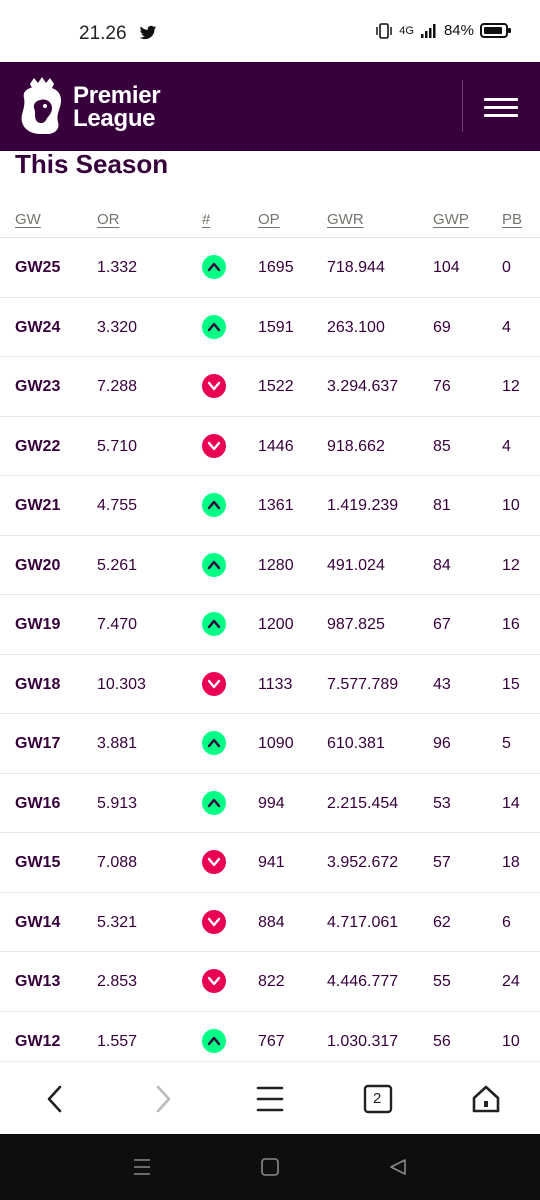 Image resolution: width=540 pixels, height=1200 pixels. I want to click on col-header-op: OP, so click(269, 219).